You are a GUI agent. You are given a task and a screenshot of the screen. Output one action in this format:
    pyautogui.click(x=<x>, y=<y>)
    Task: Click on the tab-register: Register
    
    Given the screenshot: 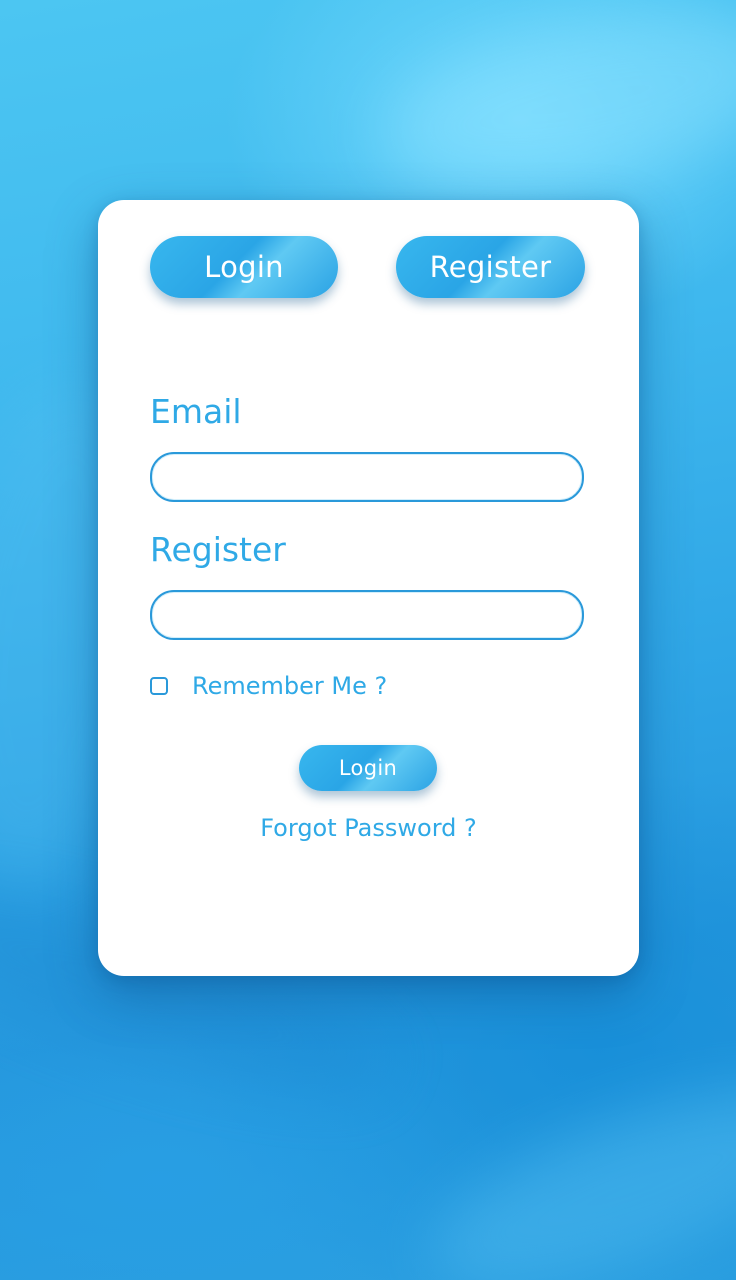 What is the action you would take?
    pyautogui.click(x=490, y=267)
    